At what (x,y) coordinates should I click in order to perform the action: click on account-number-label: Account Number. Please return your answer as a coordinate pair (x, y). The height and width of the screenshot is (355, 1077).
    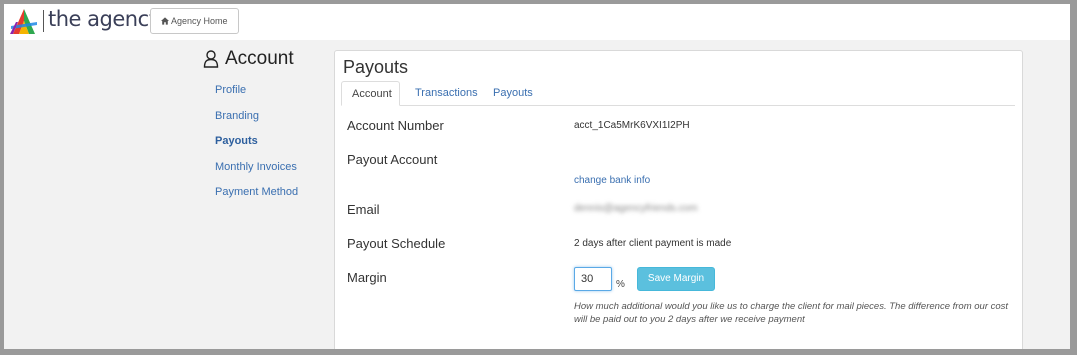
    Looking at the image, I should click on (395, 125).